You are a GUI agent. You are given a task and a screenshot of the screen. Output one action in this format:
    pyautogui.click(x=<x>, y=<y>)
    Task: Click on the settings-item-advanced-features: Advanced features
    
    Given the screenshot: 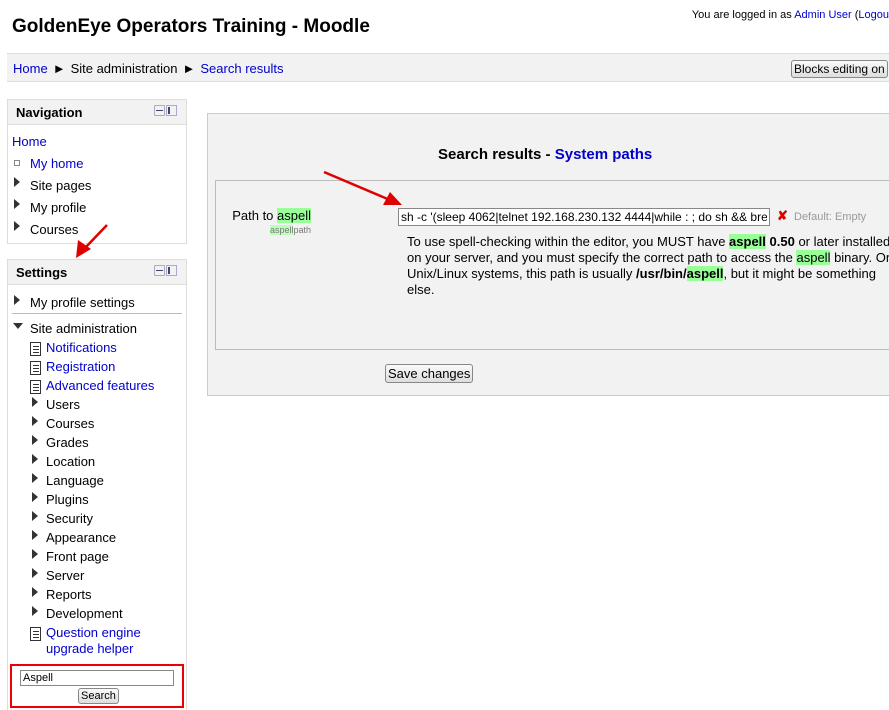 What is the action you would take?
    pyautogui.click(x=100, y=385)
    